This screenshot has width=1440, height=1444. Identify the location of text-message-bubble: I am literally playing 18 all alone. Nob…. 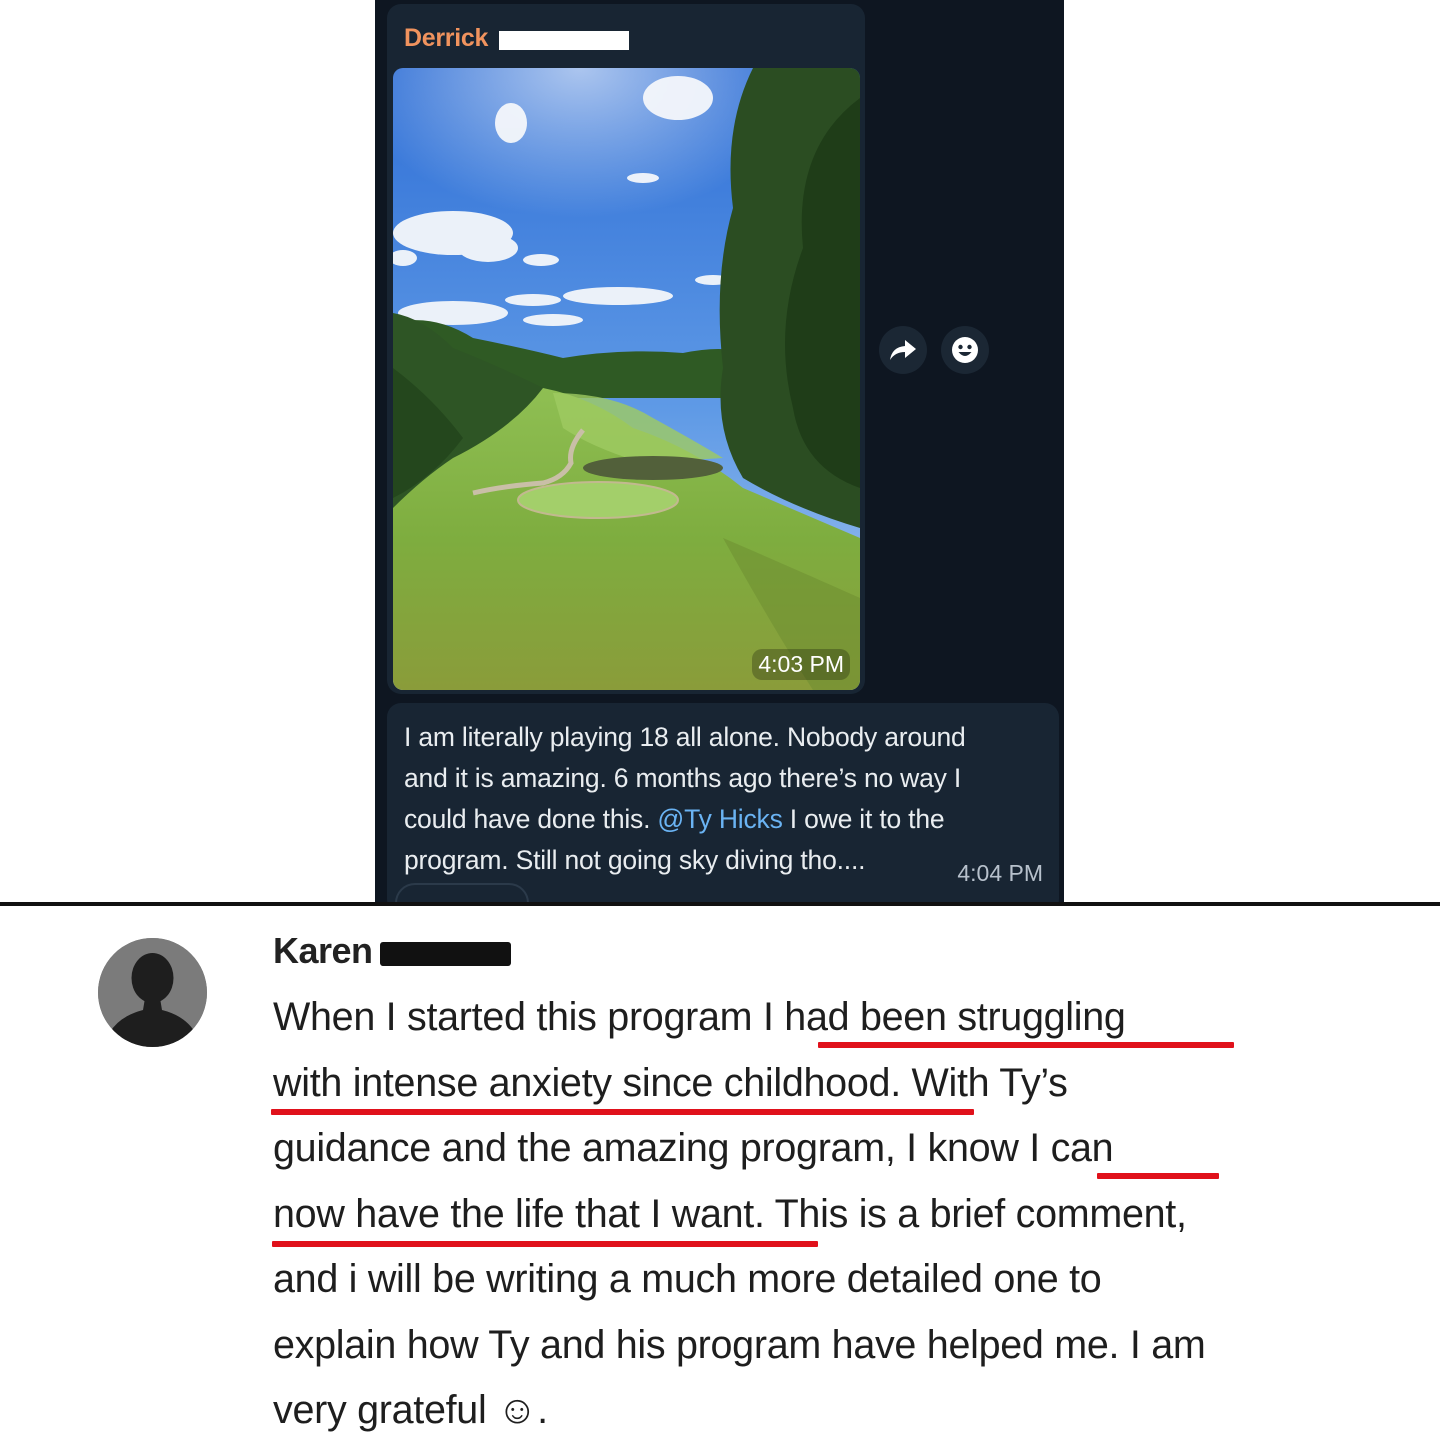
(723, 803).